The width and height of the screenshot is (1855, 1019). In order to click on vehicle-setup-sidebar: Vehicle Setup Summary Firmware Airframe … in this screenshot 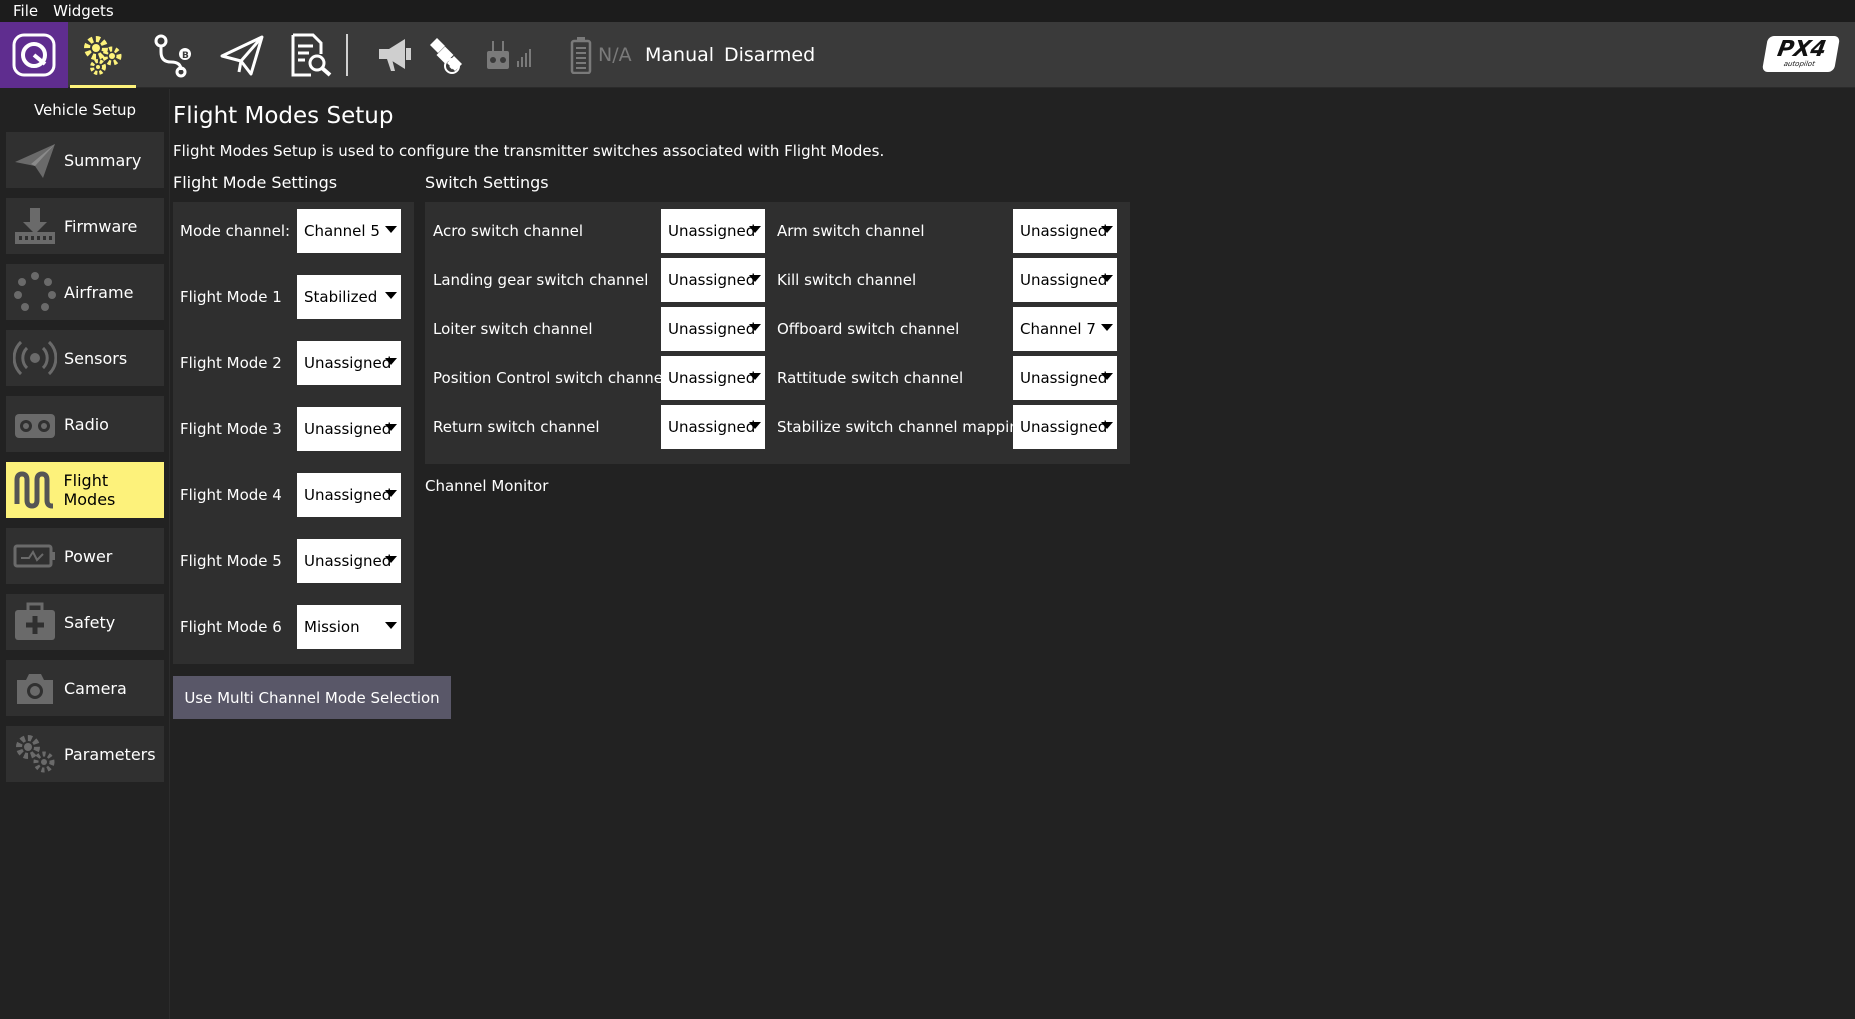, I will do `click(85, 554)`.